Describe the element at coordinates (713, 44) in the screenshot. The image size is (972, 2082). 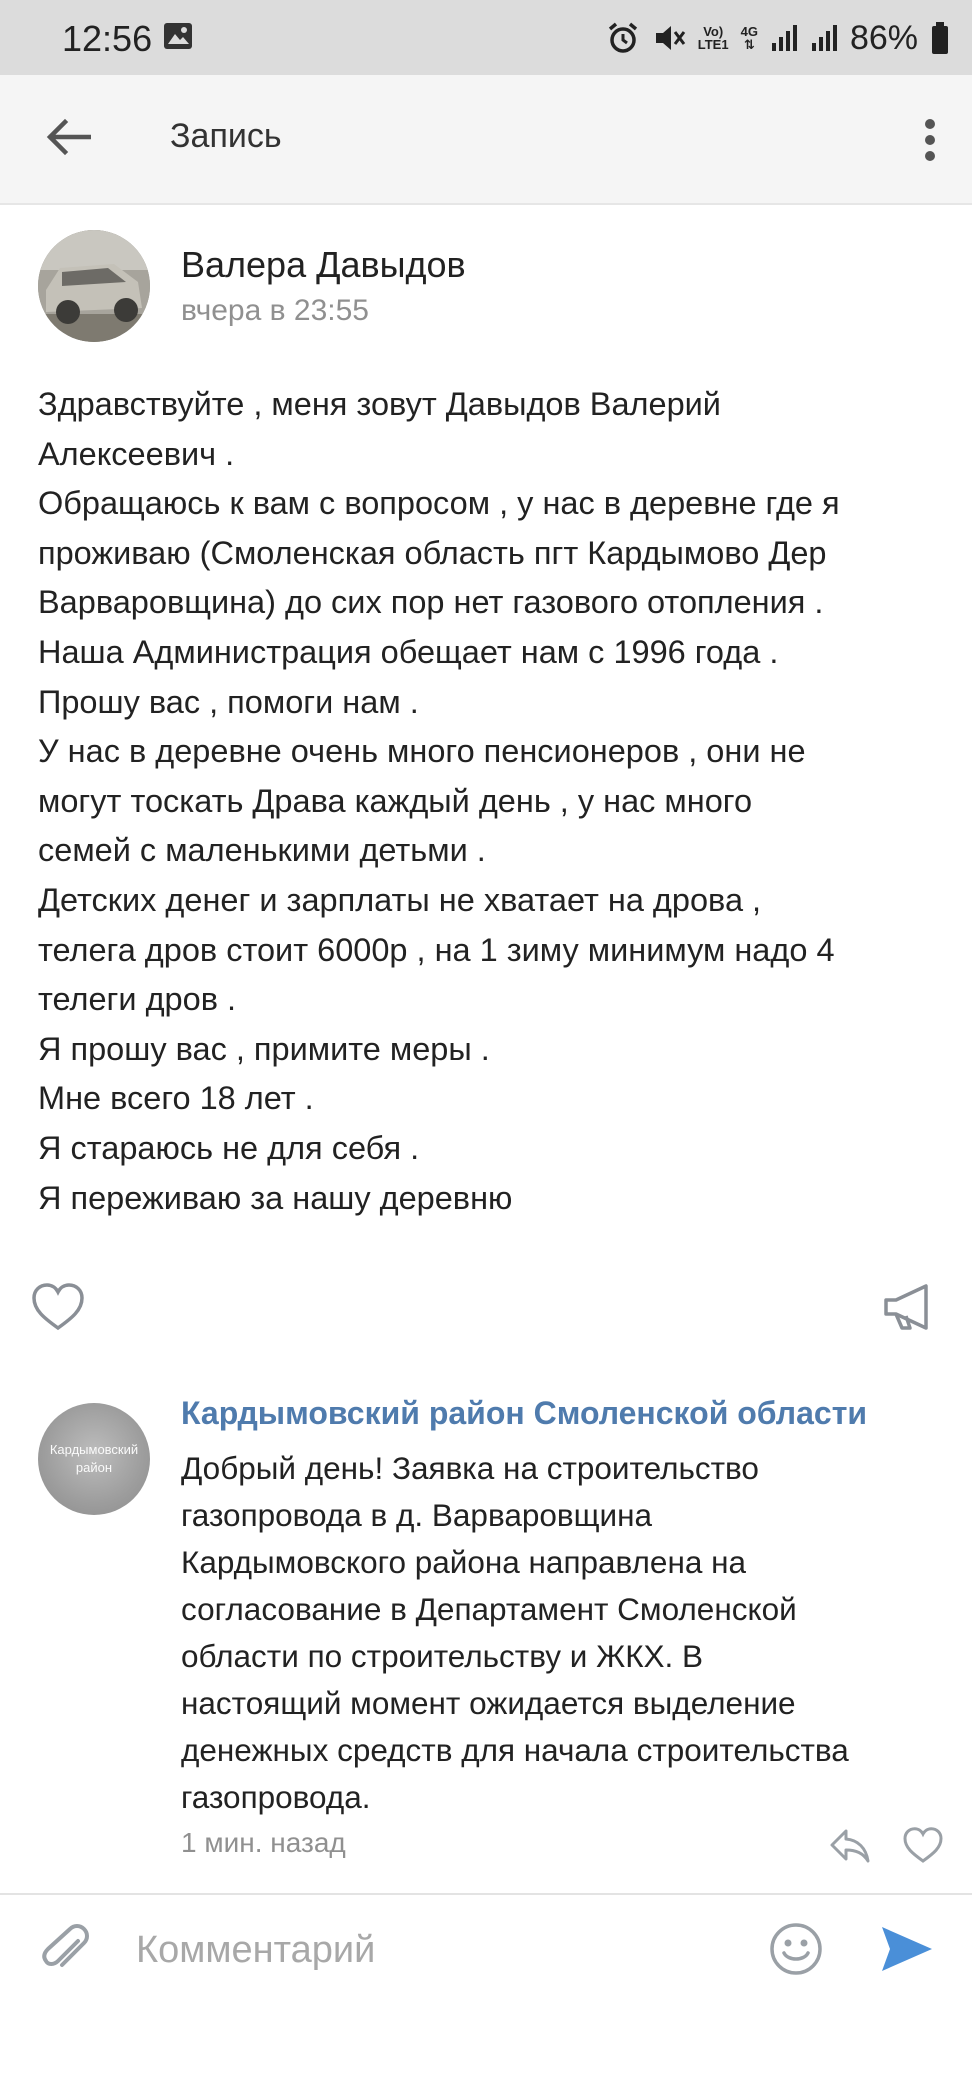
I see `lte-bottom-text: LTE1` at that location.